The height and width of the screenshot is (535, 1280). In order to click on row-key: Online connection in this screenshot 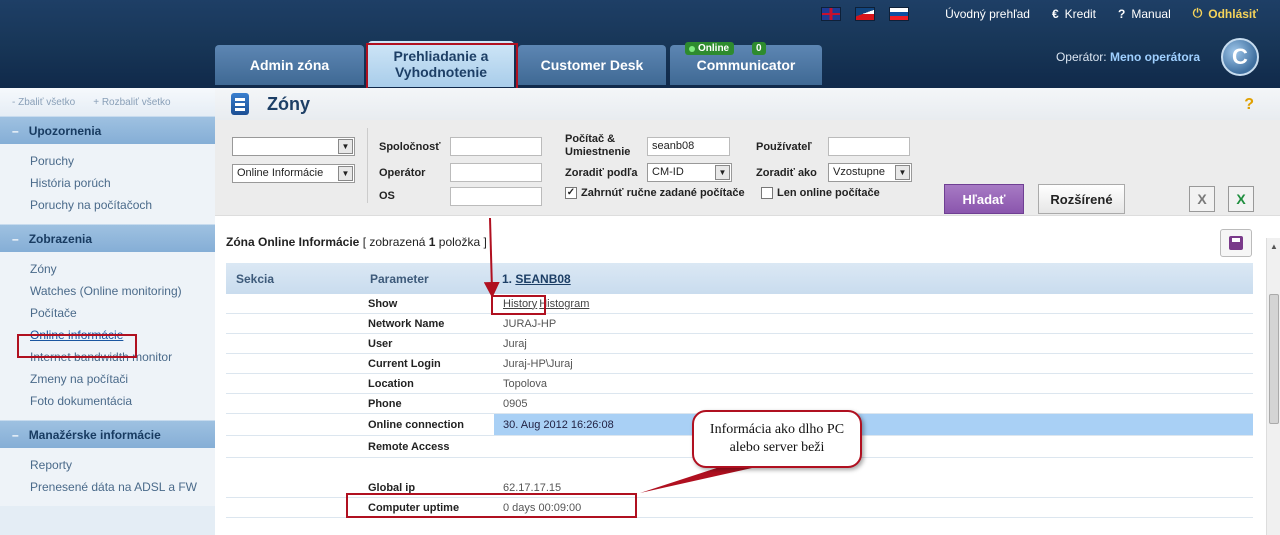, I will do `click(416, 424)`.